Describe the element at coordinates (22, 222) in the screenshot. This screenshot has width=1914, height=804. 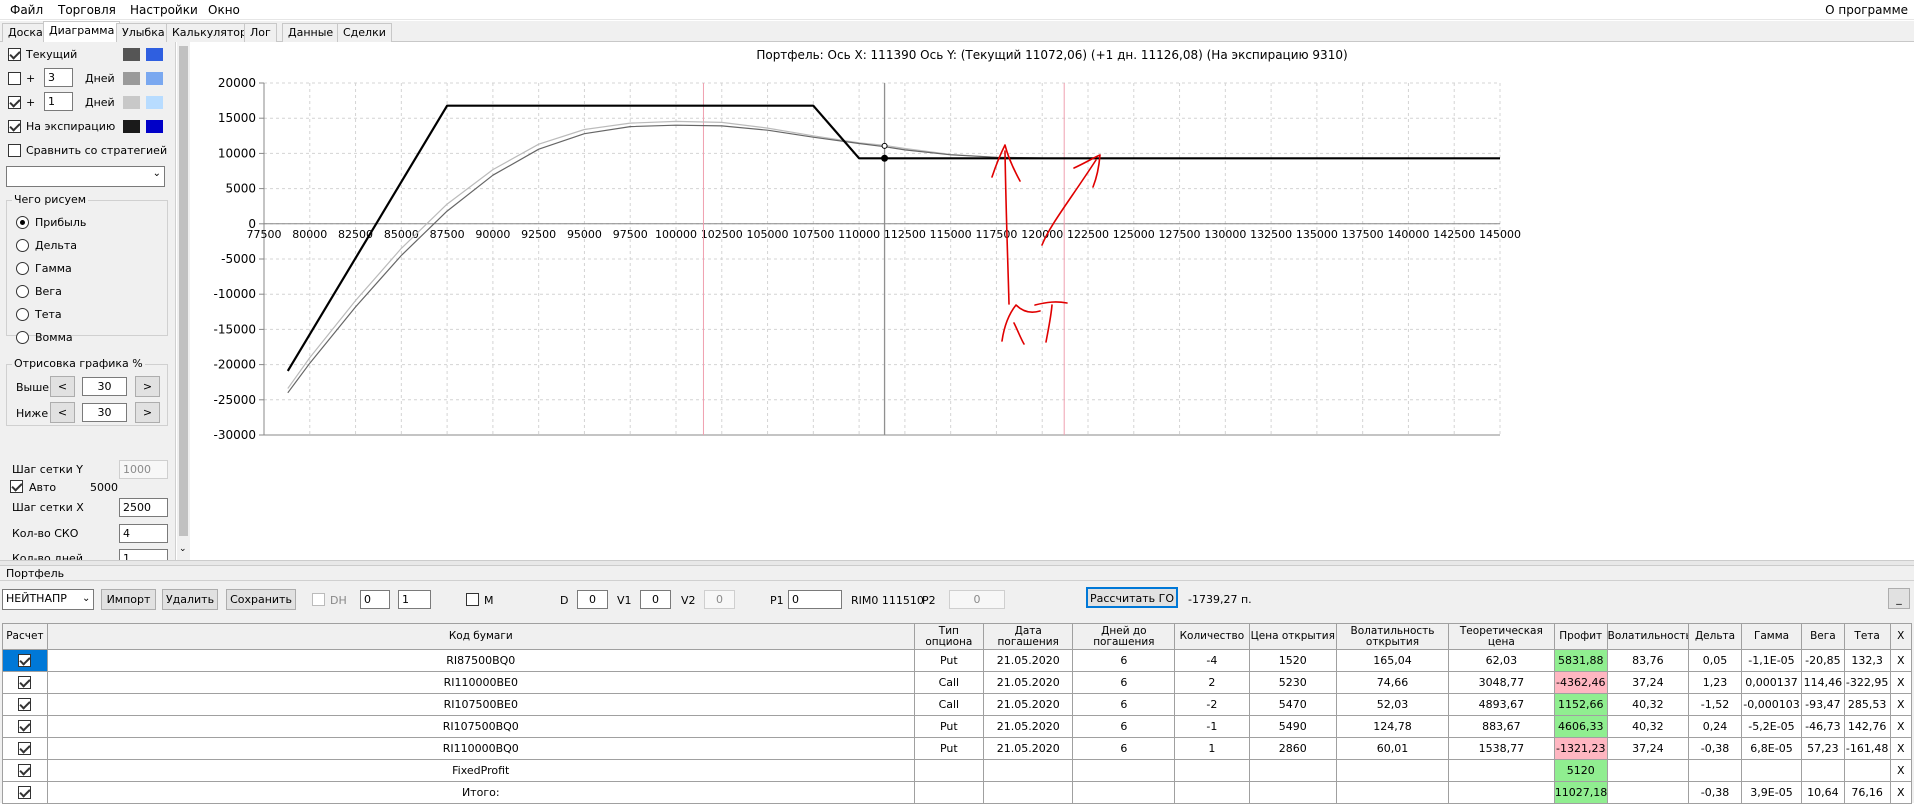
I see `radio-profit` at that location.